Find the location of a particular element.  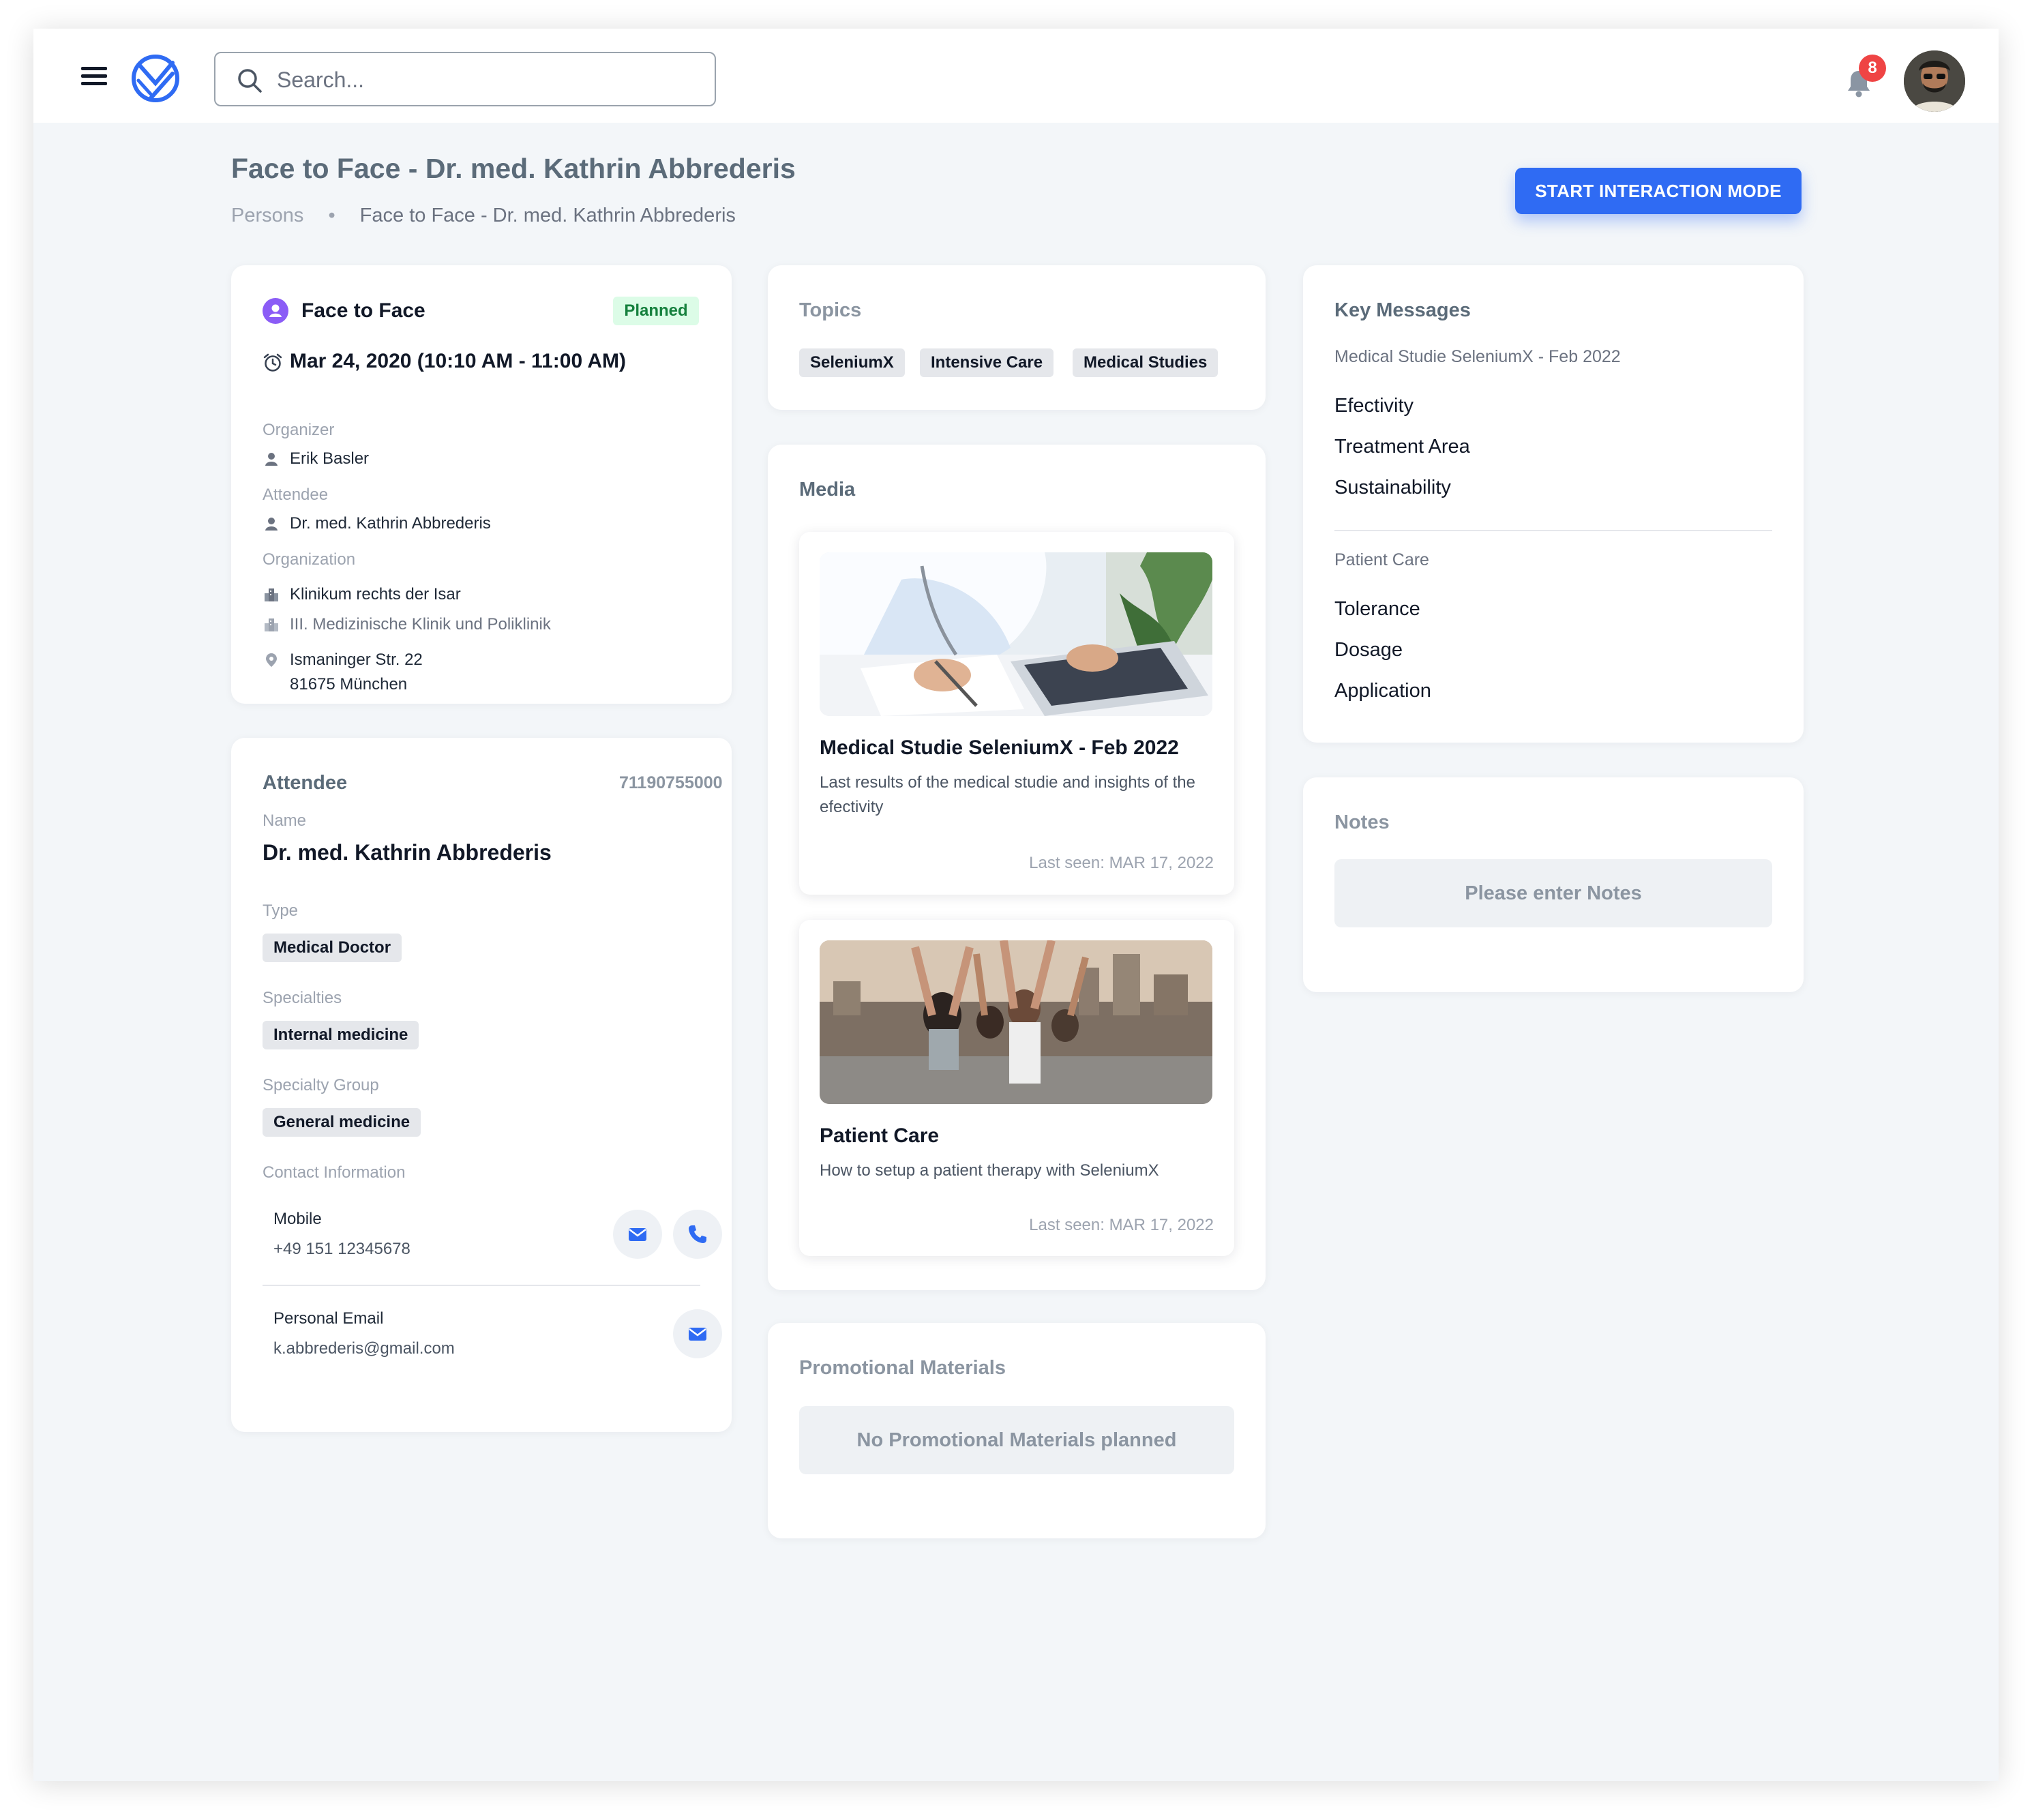

mobile-label: Mobile is located at coordinates (297, 1219).